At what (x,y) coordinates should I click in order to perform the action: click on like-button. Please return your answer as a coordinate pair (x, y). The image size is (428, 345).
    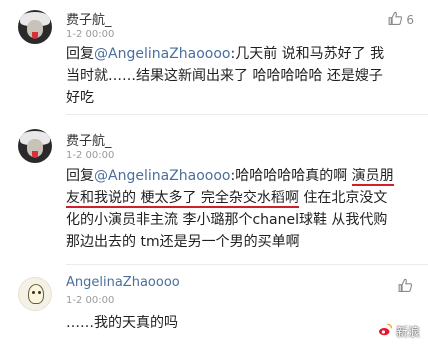
    Looking at the image, I should click on (405, 287).